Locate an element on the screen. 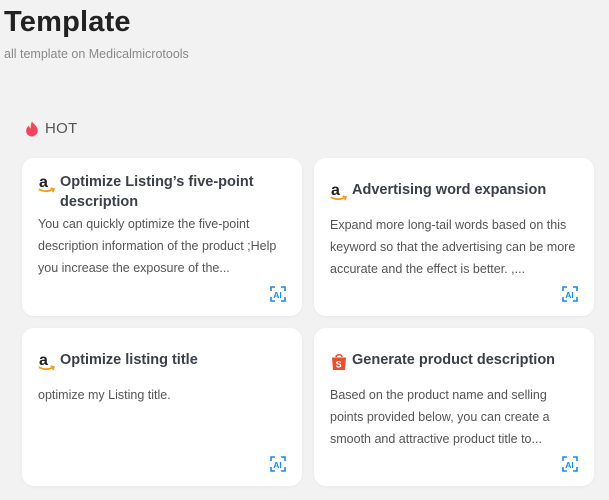 The width and height of the screenshot is (609, 500). page-title: Template is located at coordinates (67, 22).